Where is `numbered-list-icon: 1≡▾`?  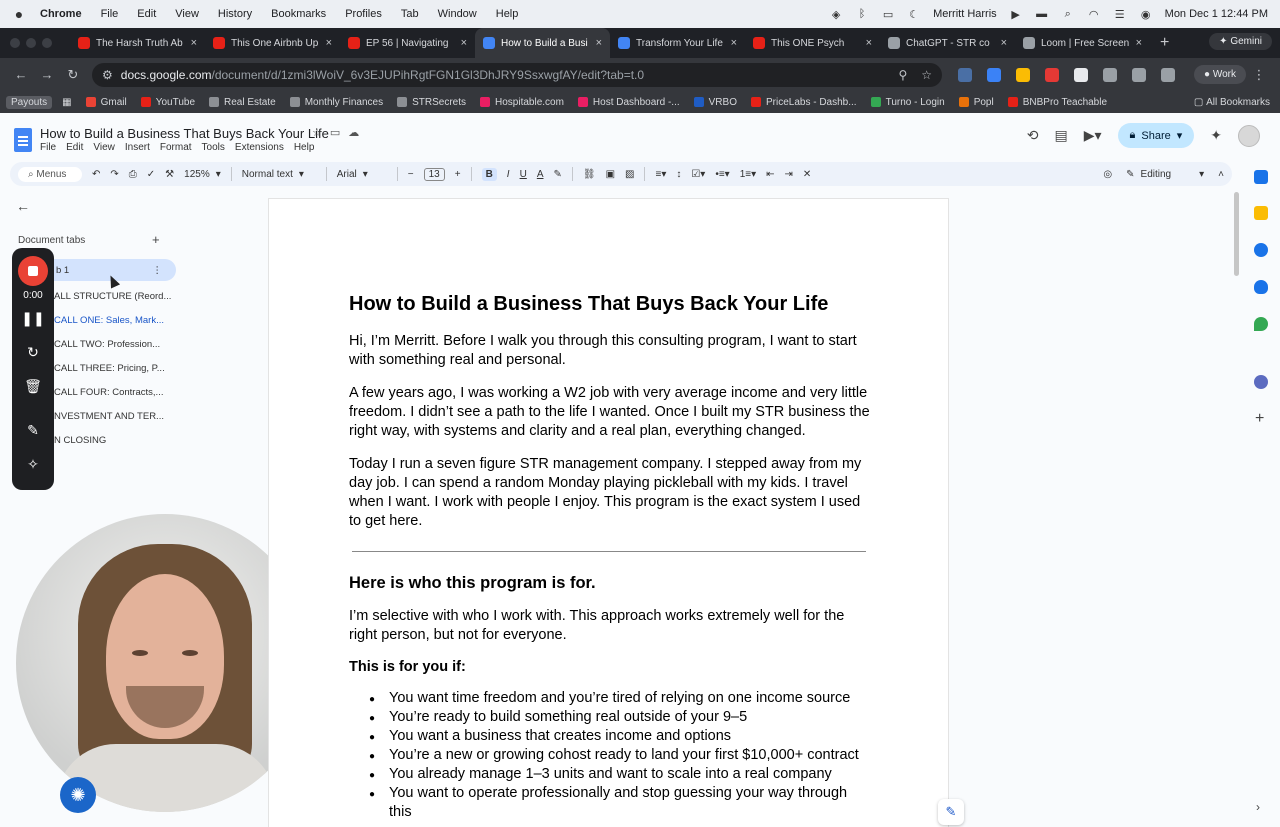
numbered-list-icon: 1≡▾ is located at coordinates (748, 174).